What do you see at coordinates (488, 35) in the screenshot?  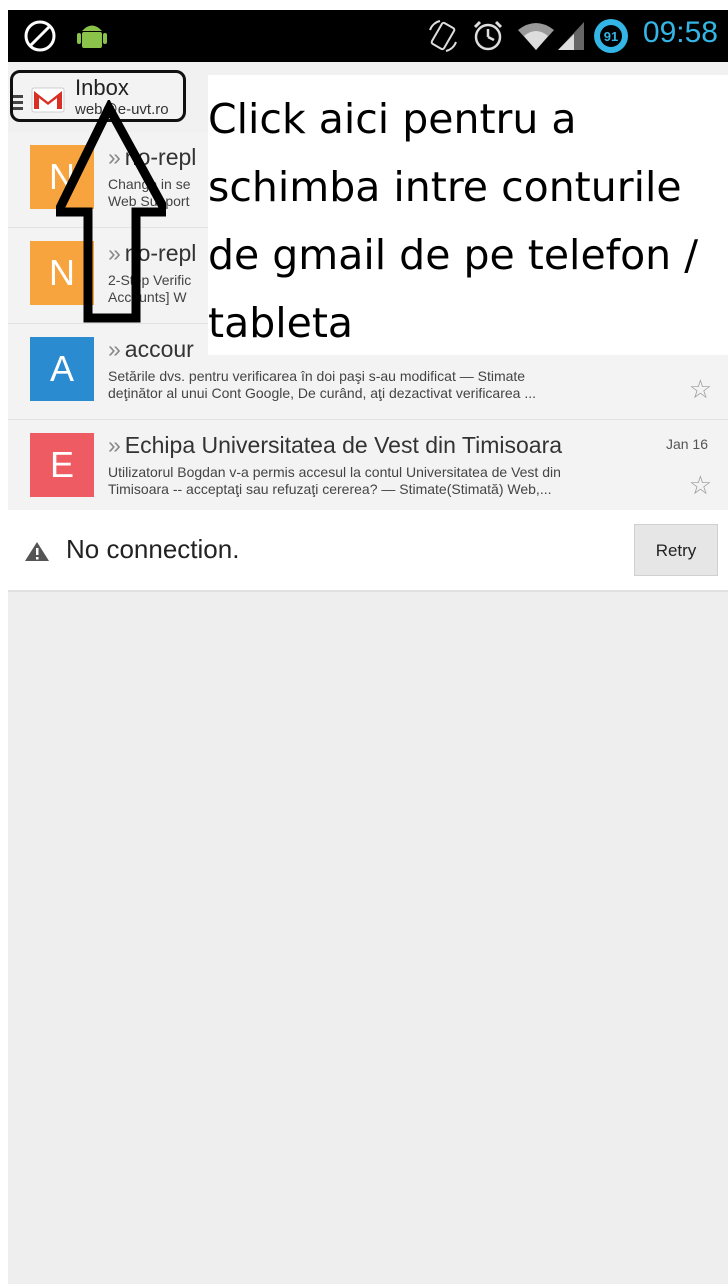 I see `alarm-icon` at bounding box center [488, 35].